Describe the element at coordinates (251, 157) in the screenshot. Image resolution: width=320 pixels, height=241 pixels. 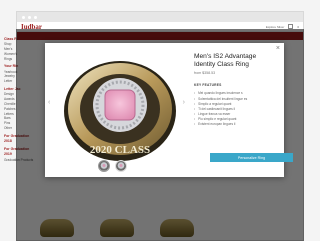
I see `personalize-ring-button: Personalize Ring` at that location.